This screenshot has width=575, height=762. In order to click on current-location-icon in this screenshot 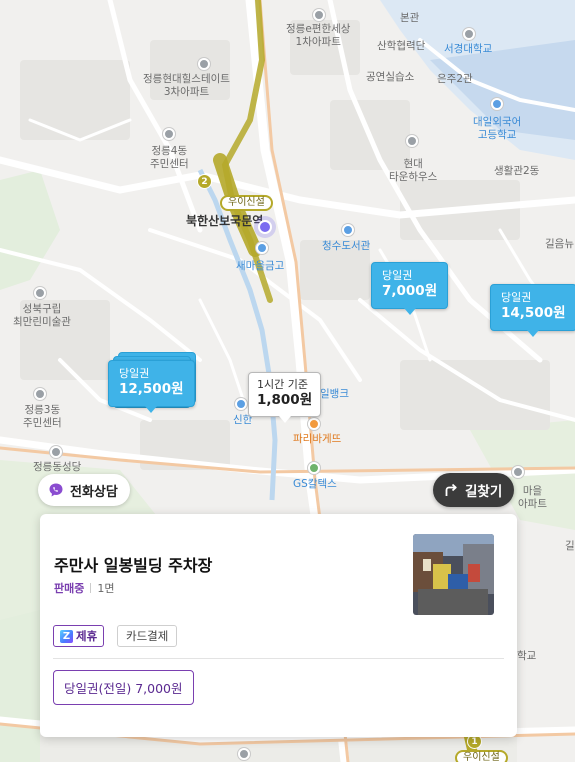, I will do `click(265, 227)`.